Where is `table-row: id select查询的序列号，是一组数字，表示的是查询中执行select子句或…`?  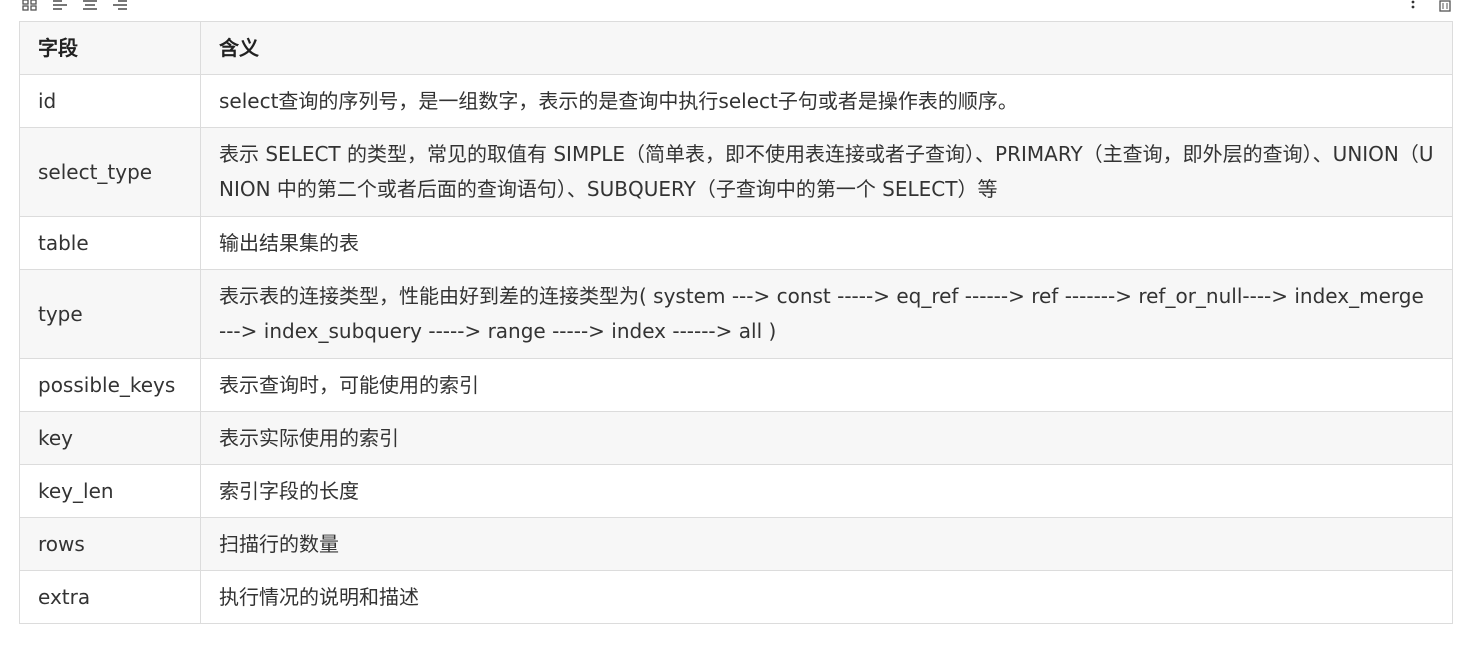
table-row: id select查询的序列号，是一组数字，表示的是查询中执行select子句或… is located at coordinates (736, 101).